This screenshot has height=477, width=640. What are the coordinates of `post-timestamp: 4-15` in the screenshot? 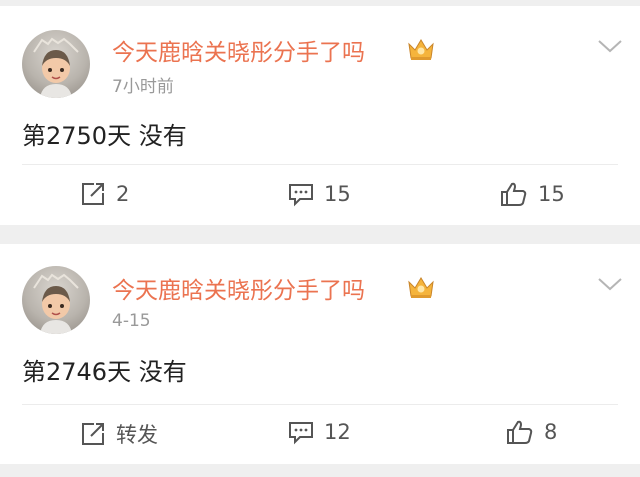 It's located at (131, 321).